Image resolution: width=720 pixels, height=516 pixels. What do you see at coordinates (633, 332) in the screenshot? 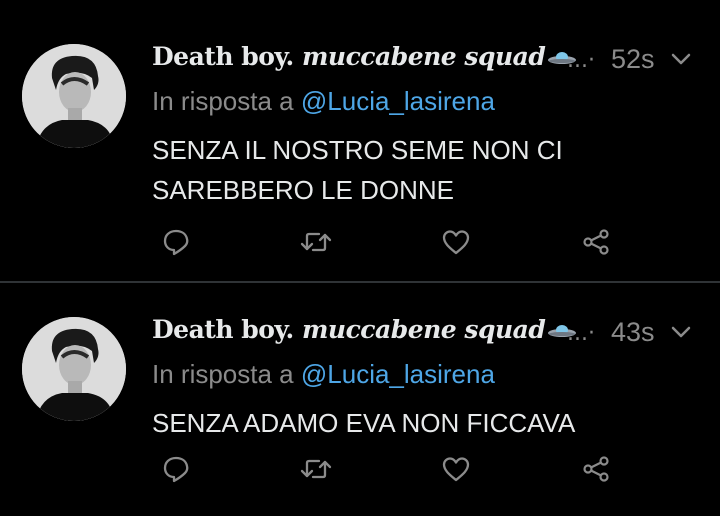
I see `timestamp: 43s` at bounding box center [633, 332].